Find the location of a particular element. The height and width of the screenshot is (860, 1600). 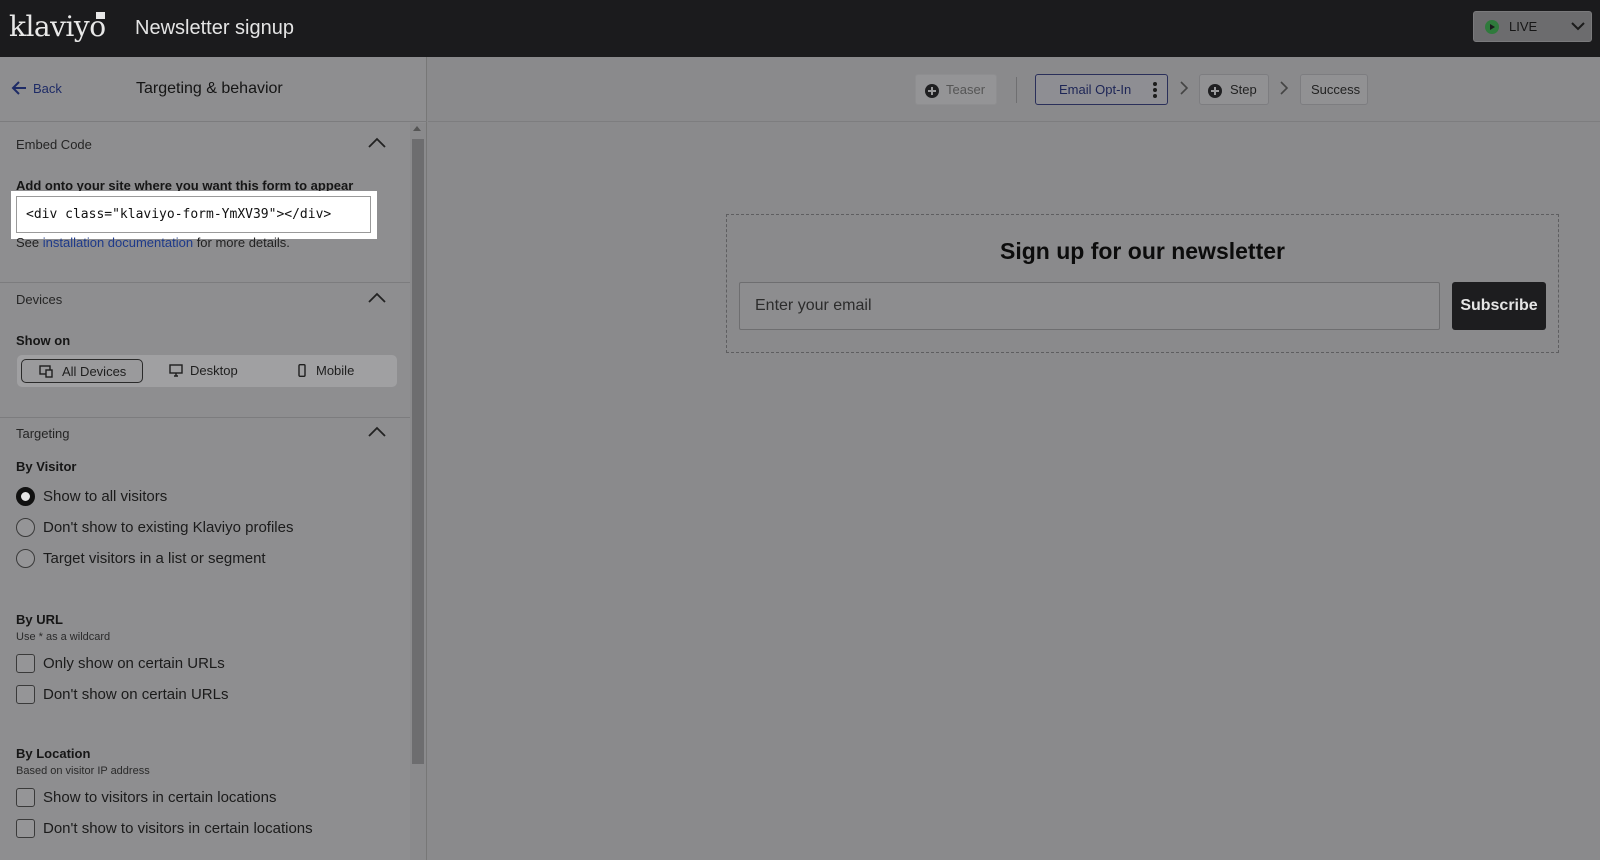

device-option-label: Desktop is located at coordinates (214, 370).